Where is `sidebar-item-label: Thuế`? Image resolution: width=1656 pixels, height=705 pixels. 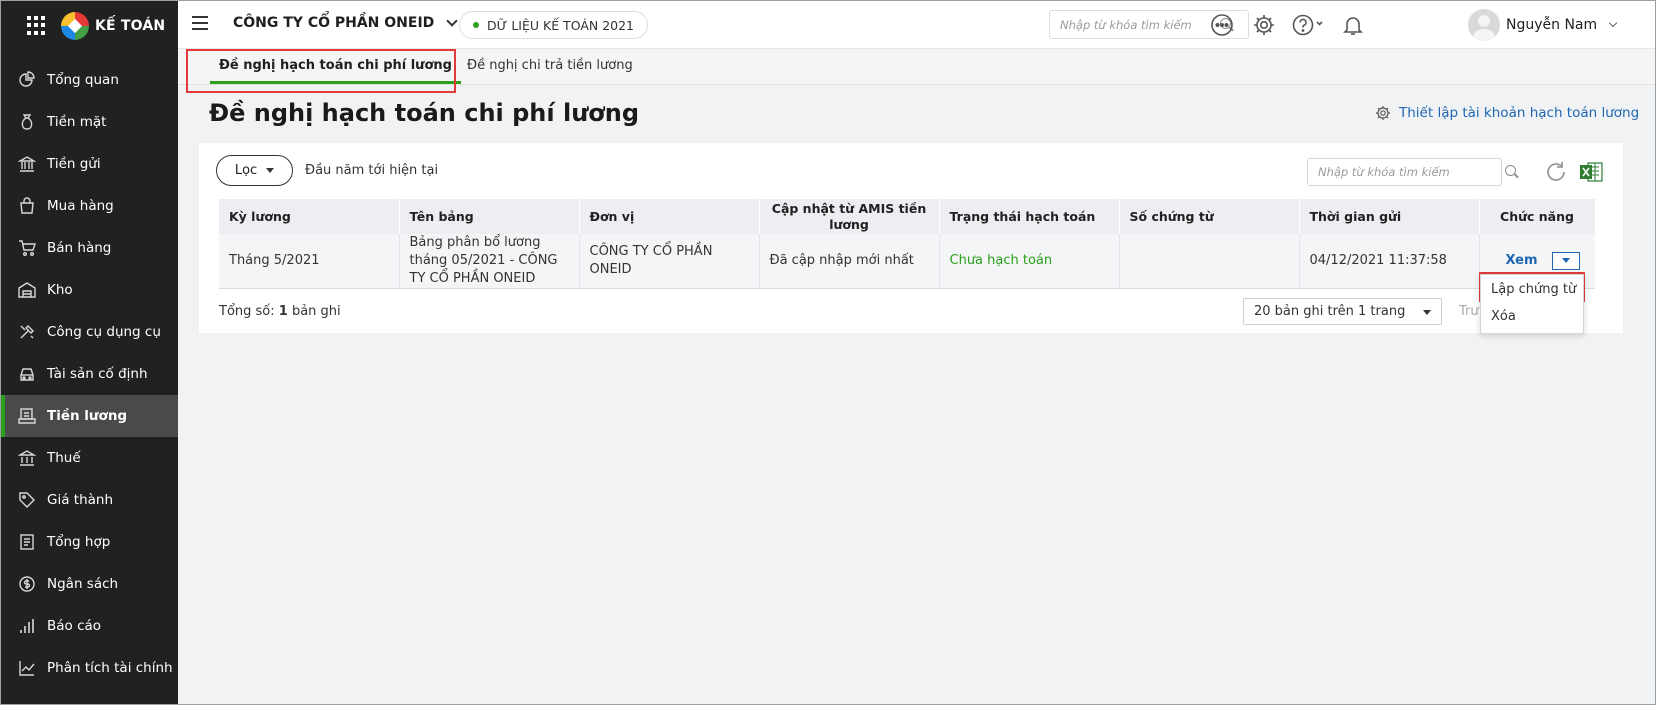
sidebar-item-label: Thuế is located at coordinates (64, 458).